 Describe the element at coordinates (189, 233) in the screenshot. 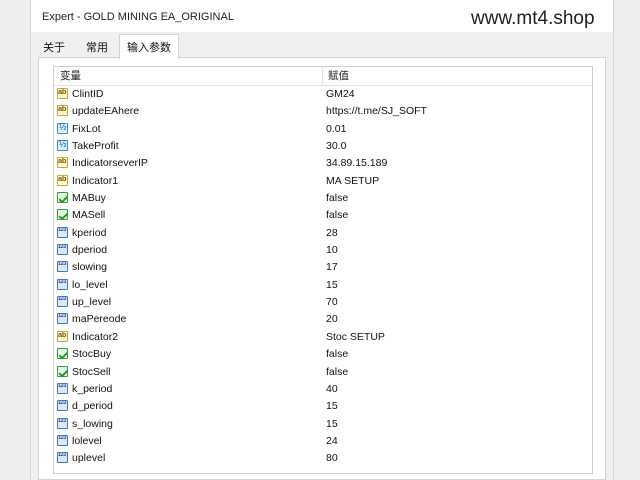

I see `param-name-cell: kperiod` at that location.